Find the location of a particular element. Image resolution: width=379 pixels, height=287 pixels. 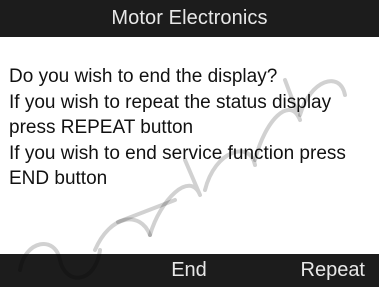

end-button: End is located at coordinates (189, 270).